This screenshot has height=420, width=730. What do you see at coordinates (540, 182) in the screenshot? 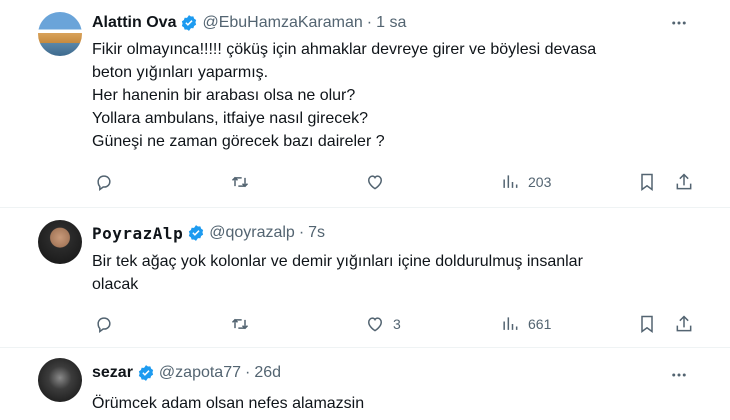
I see `views-count: 203` at bounding box center [540, 182].